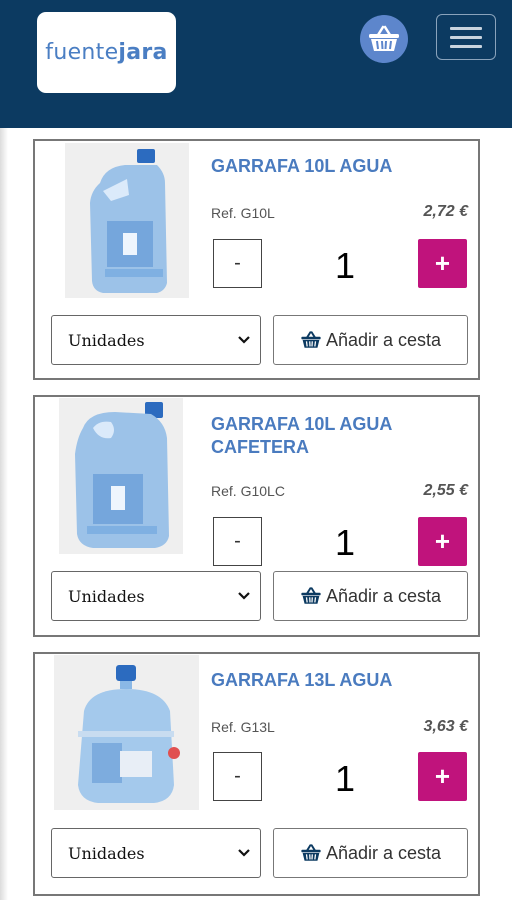  Describe the element at coordinates (4, 514) in the screenshot. I see `page-edge-shadow` at that location.